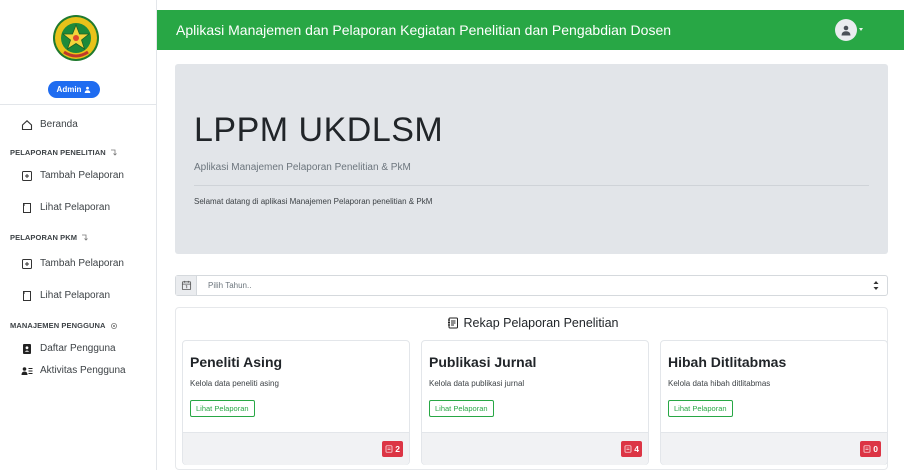 Image resolution: width=904 pixels, height=470 pixels. What do you see at coordinates (535, 448) in the screenshot?
I see `card-footer: 4` at bounding box center [535, 448].